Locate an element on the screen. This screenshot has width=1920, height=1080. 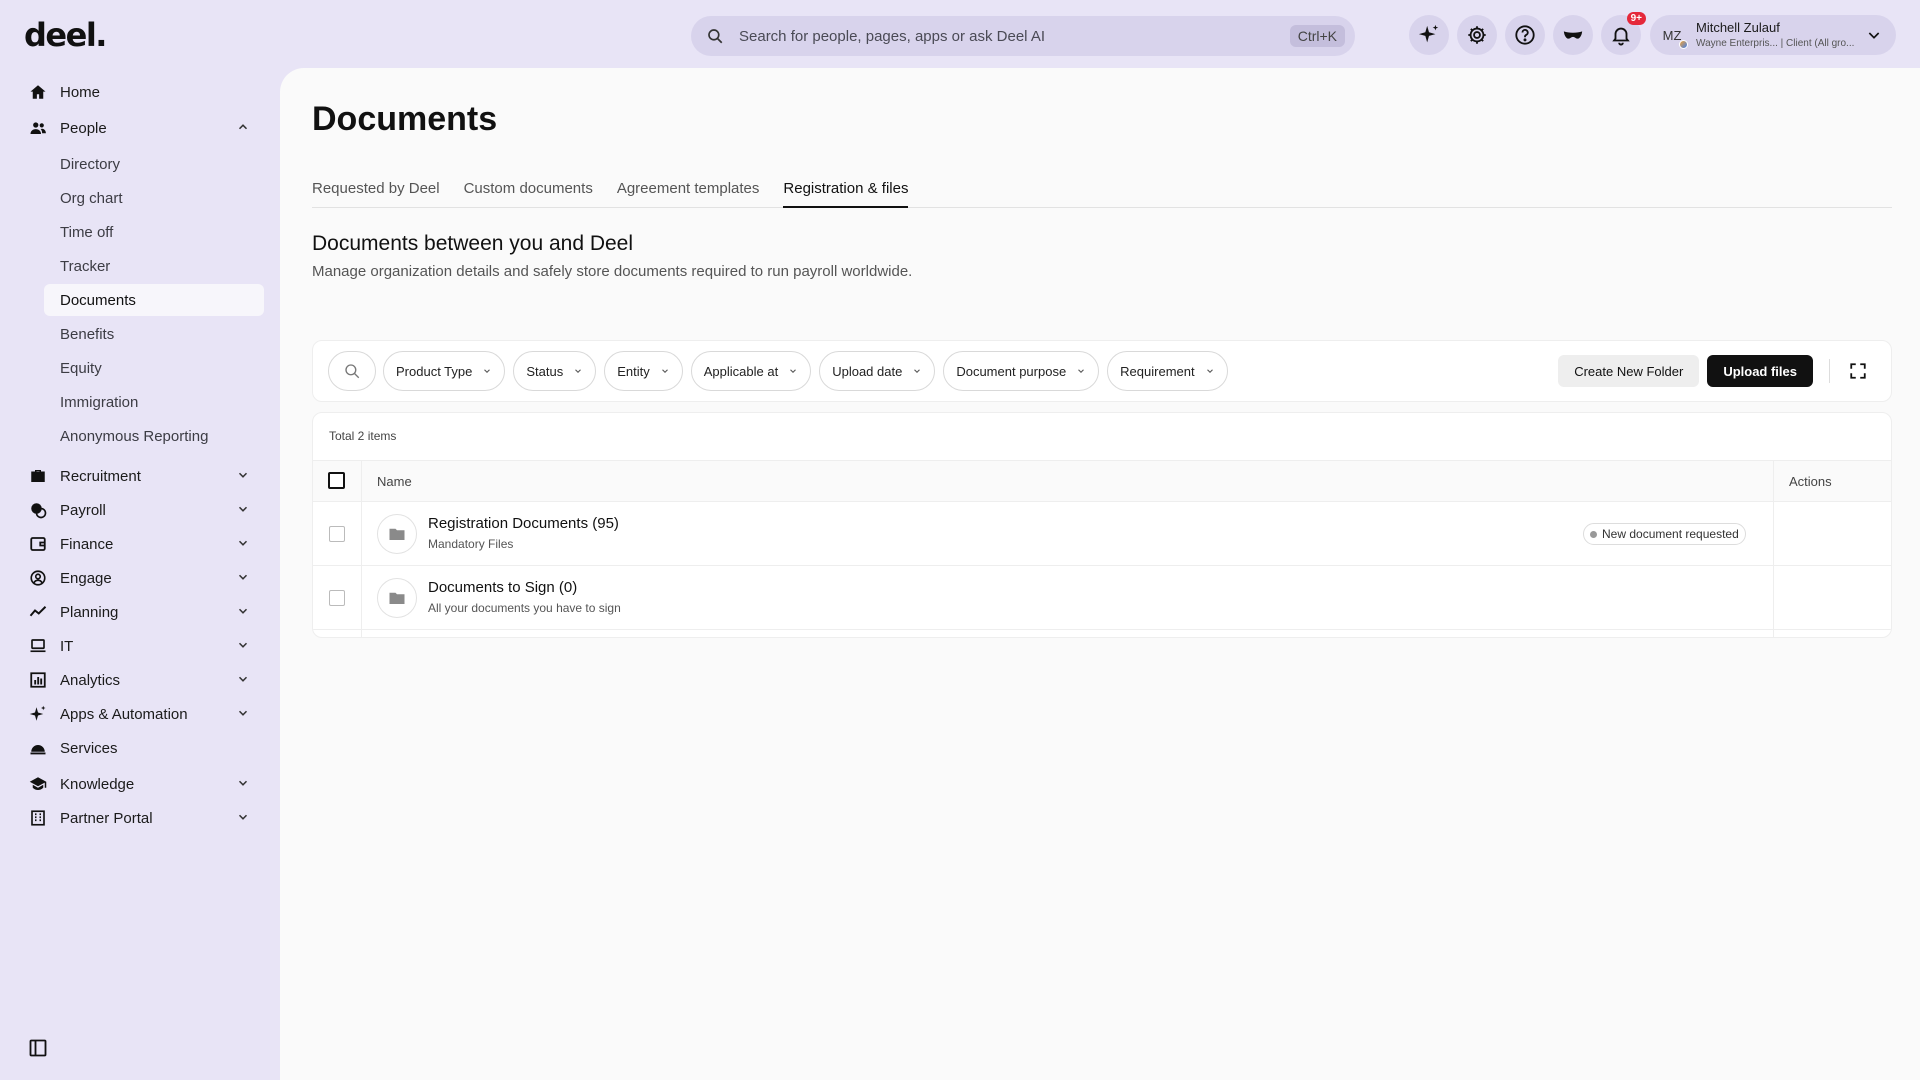
page-title: Documents is located at coordinates (405, 119).